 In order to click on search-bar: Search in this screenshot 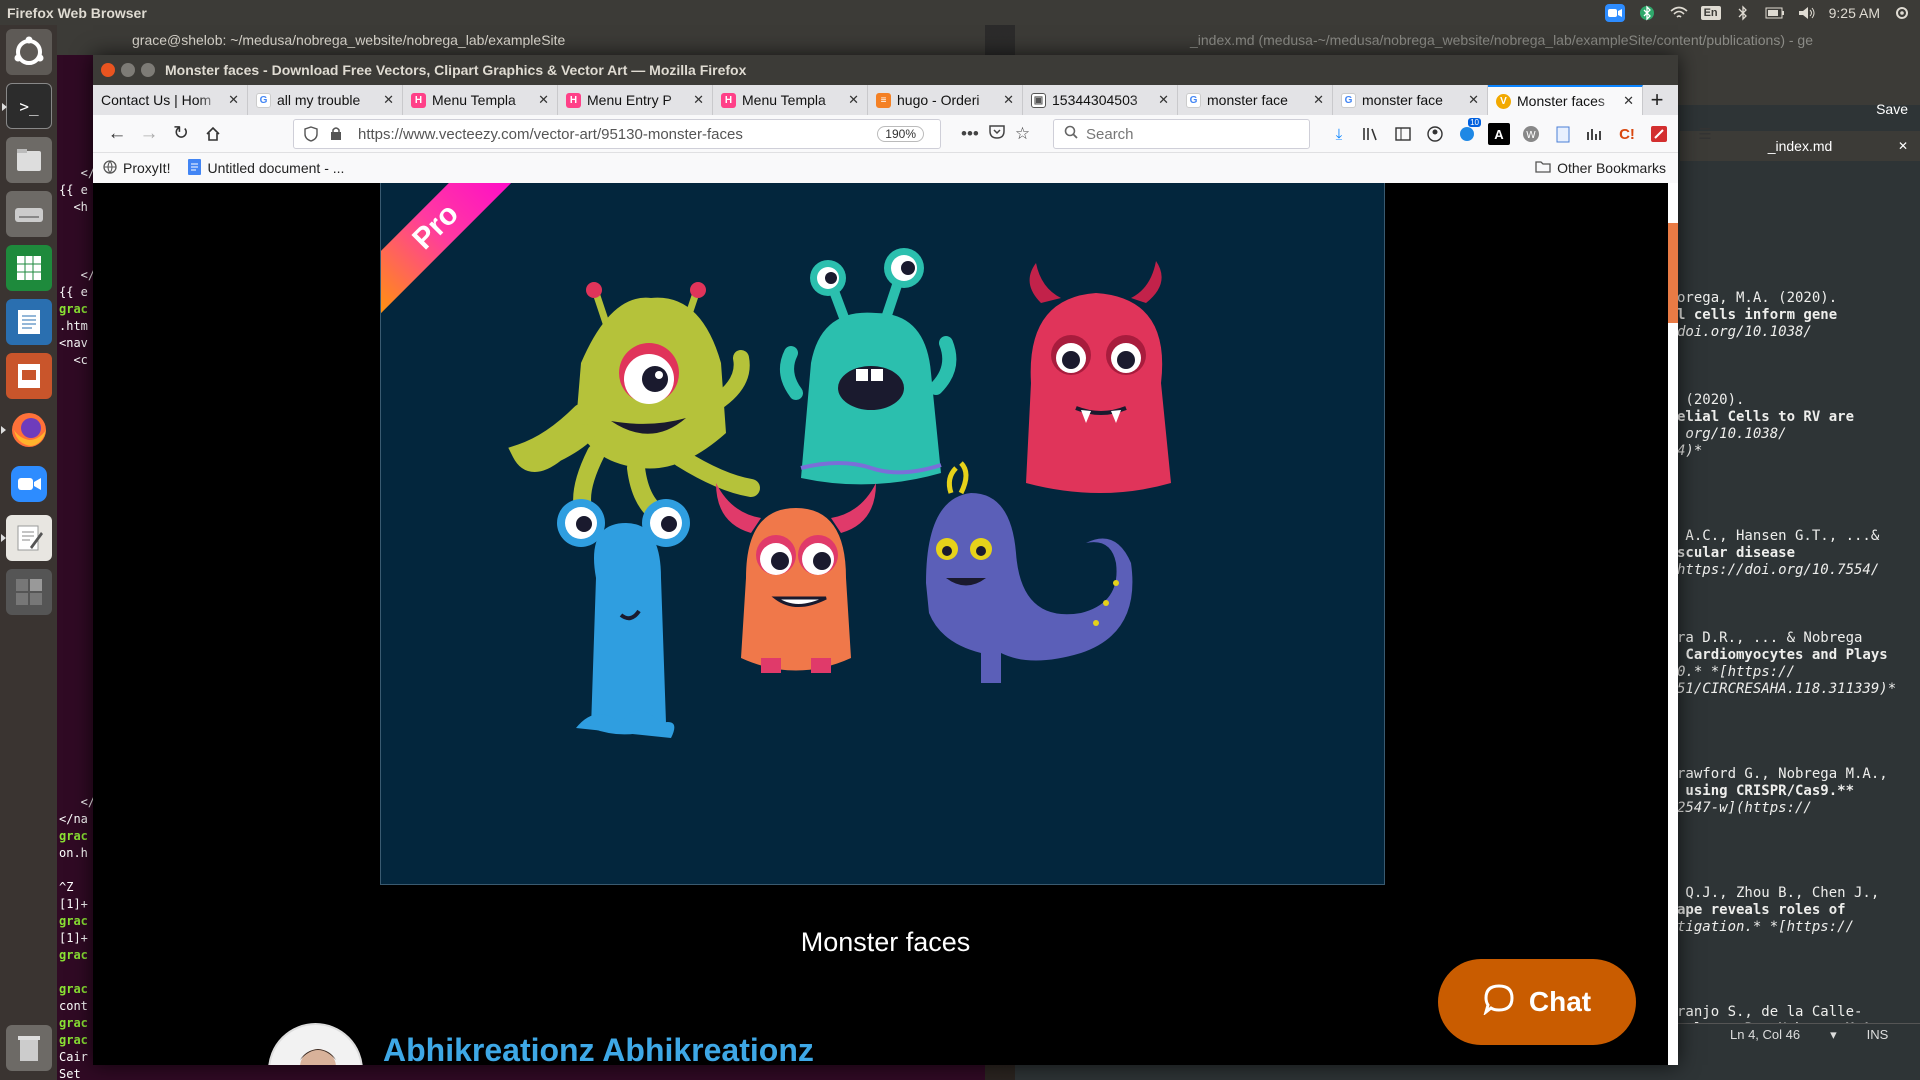, I will do `click(1181, 134)`.